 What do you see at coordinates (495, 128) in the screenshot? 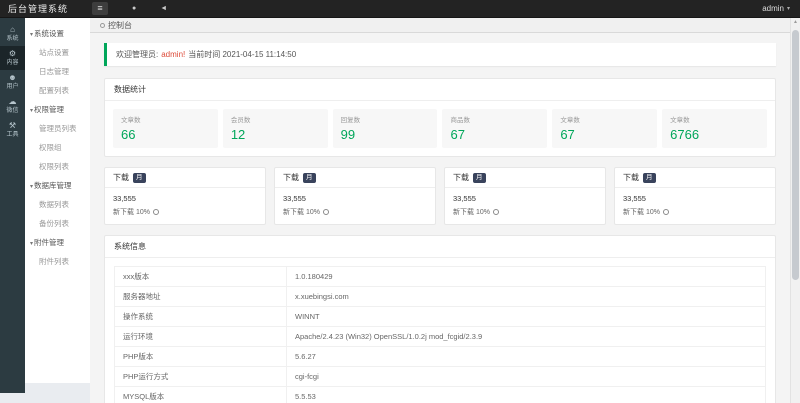
I see `stat-box-products: 商品数 67` at bounding box center [495, 128].